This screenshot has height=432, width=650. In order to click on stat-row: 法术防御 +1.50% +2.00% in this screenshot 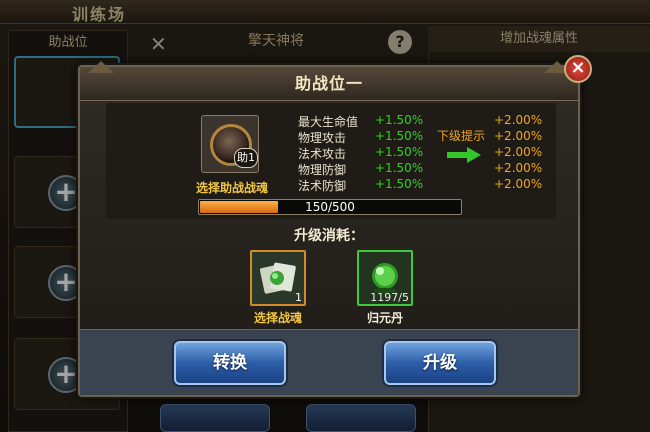, I will do `click(428, 185)`.